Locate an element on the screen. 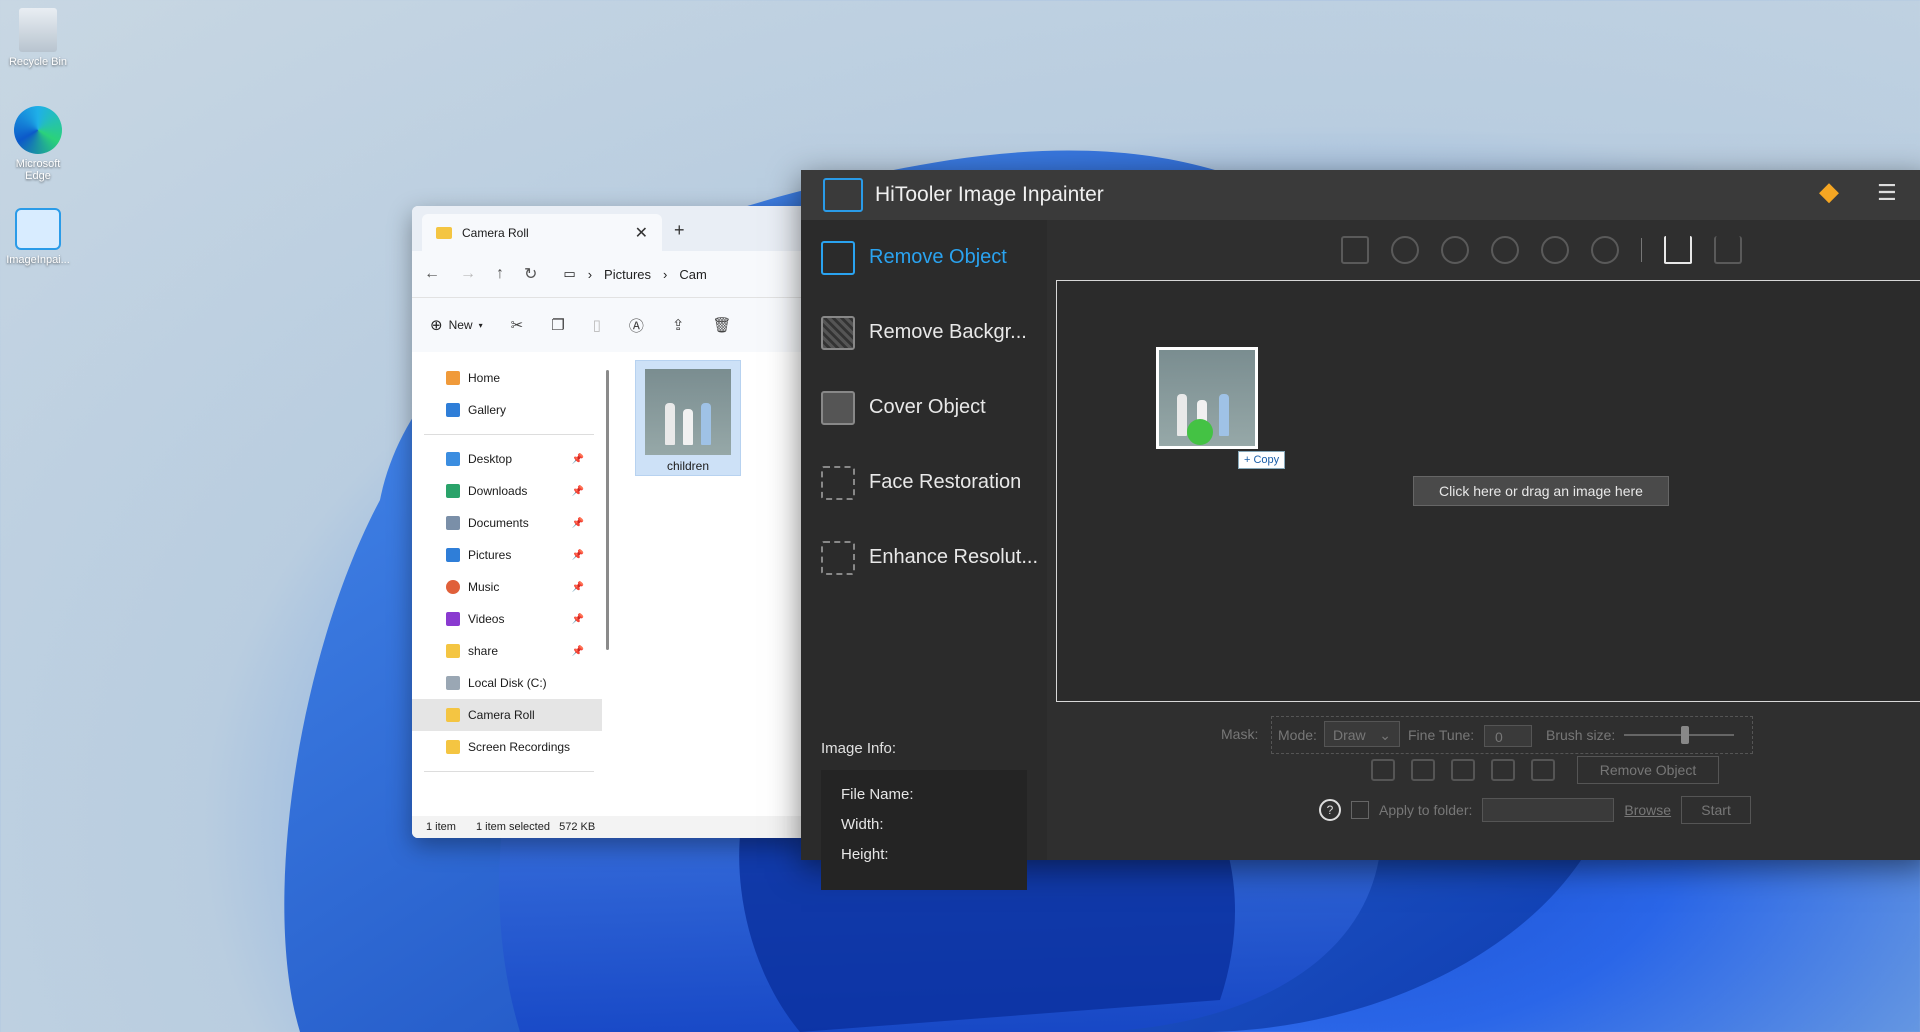 The width and height of the screenshot is (1920, 1032). desktop-icon-recycle-bin: Recycle Bin is located at coordinates (38, 38).